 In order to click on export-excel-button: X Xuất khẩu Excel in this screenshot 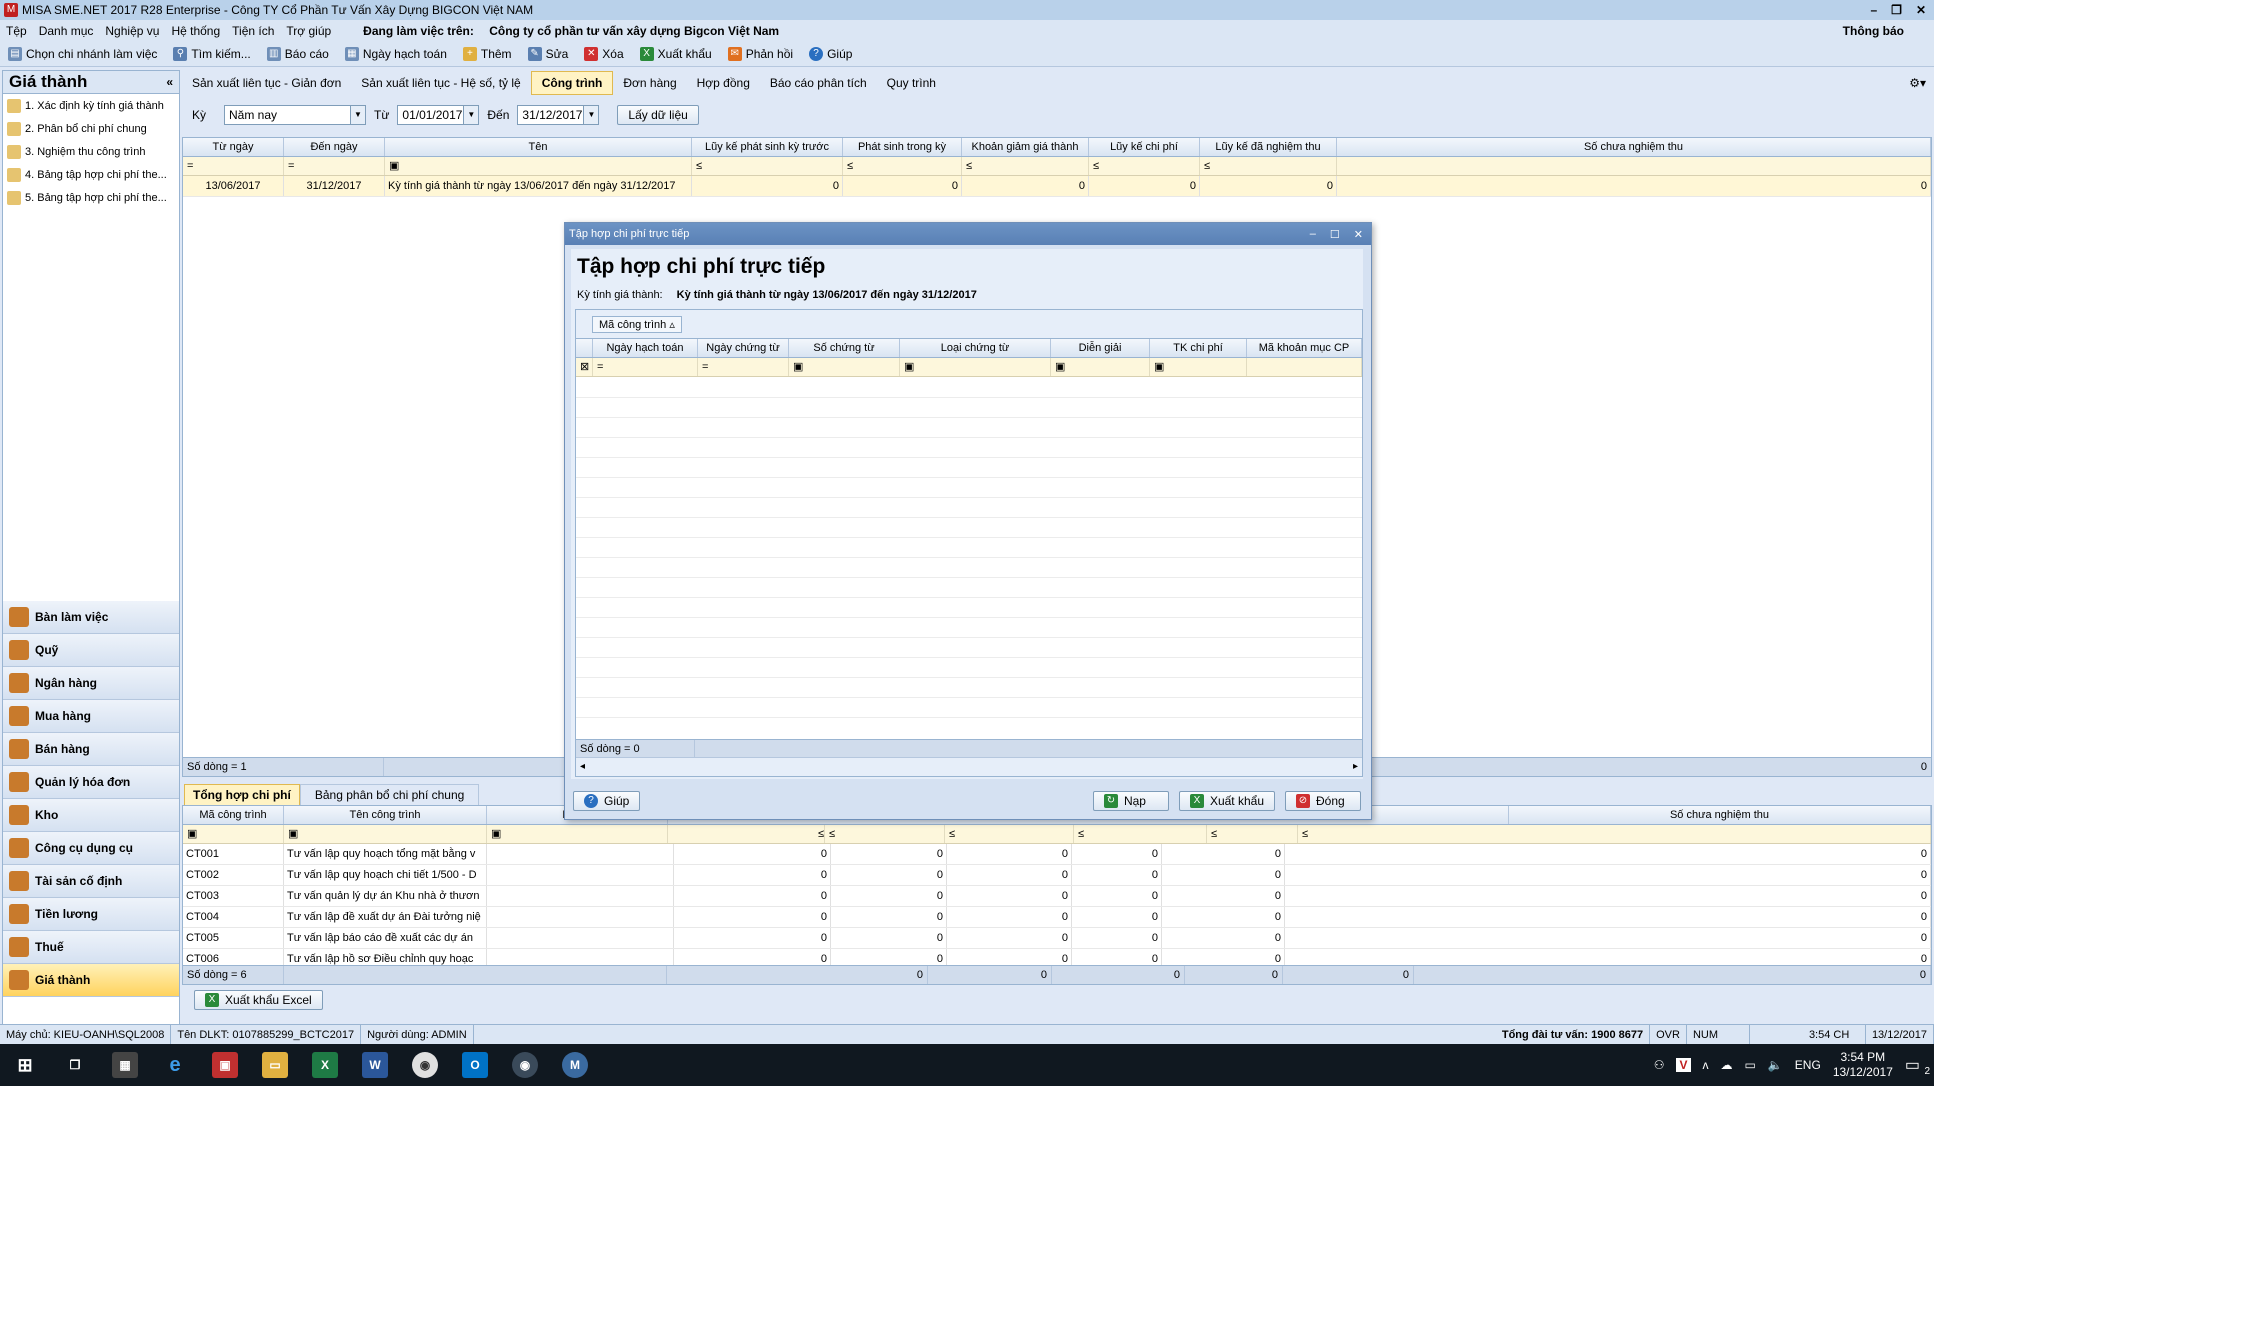, I will do `click(258, 1000)`.